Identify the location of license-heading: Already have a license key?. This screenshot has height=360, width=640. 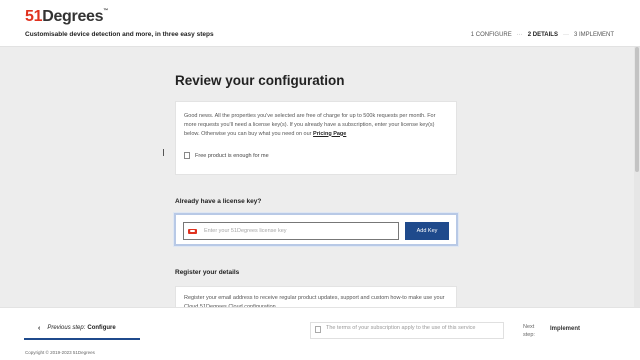
(218, 201).